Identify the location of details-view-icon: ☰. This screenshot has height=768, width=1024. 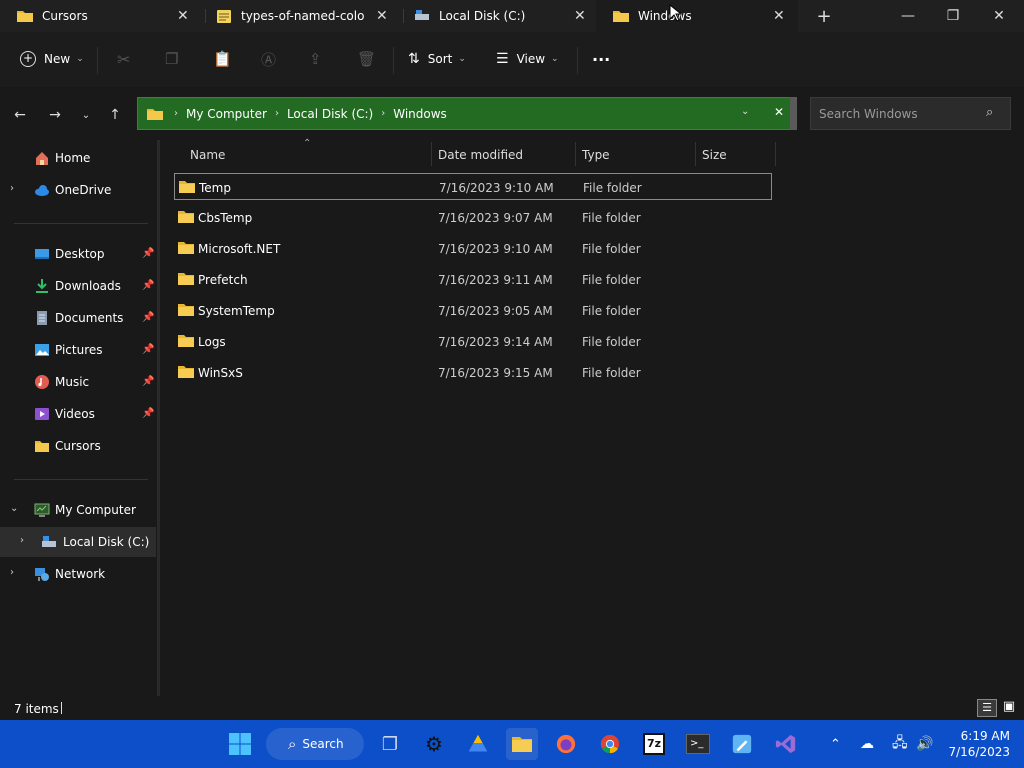
(987, 708).